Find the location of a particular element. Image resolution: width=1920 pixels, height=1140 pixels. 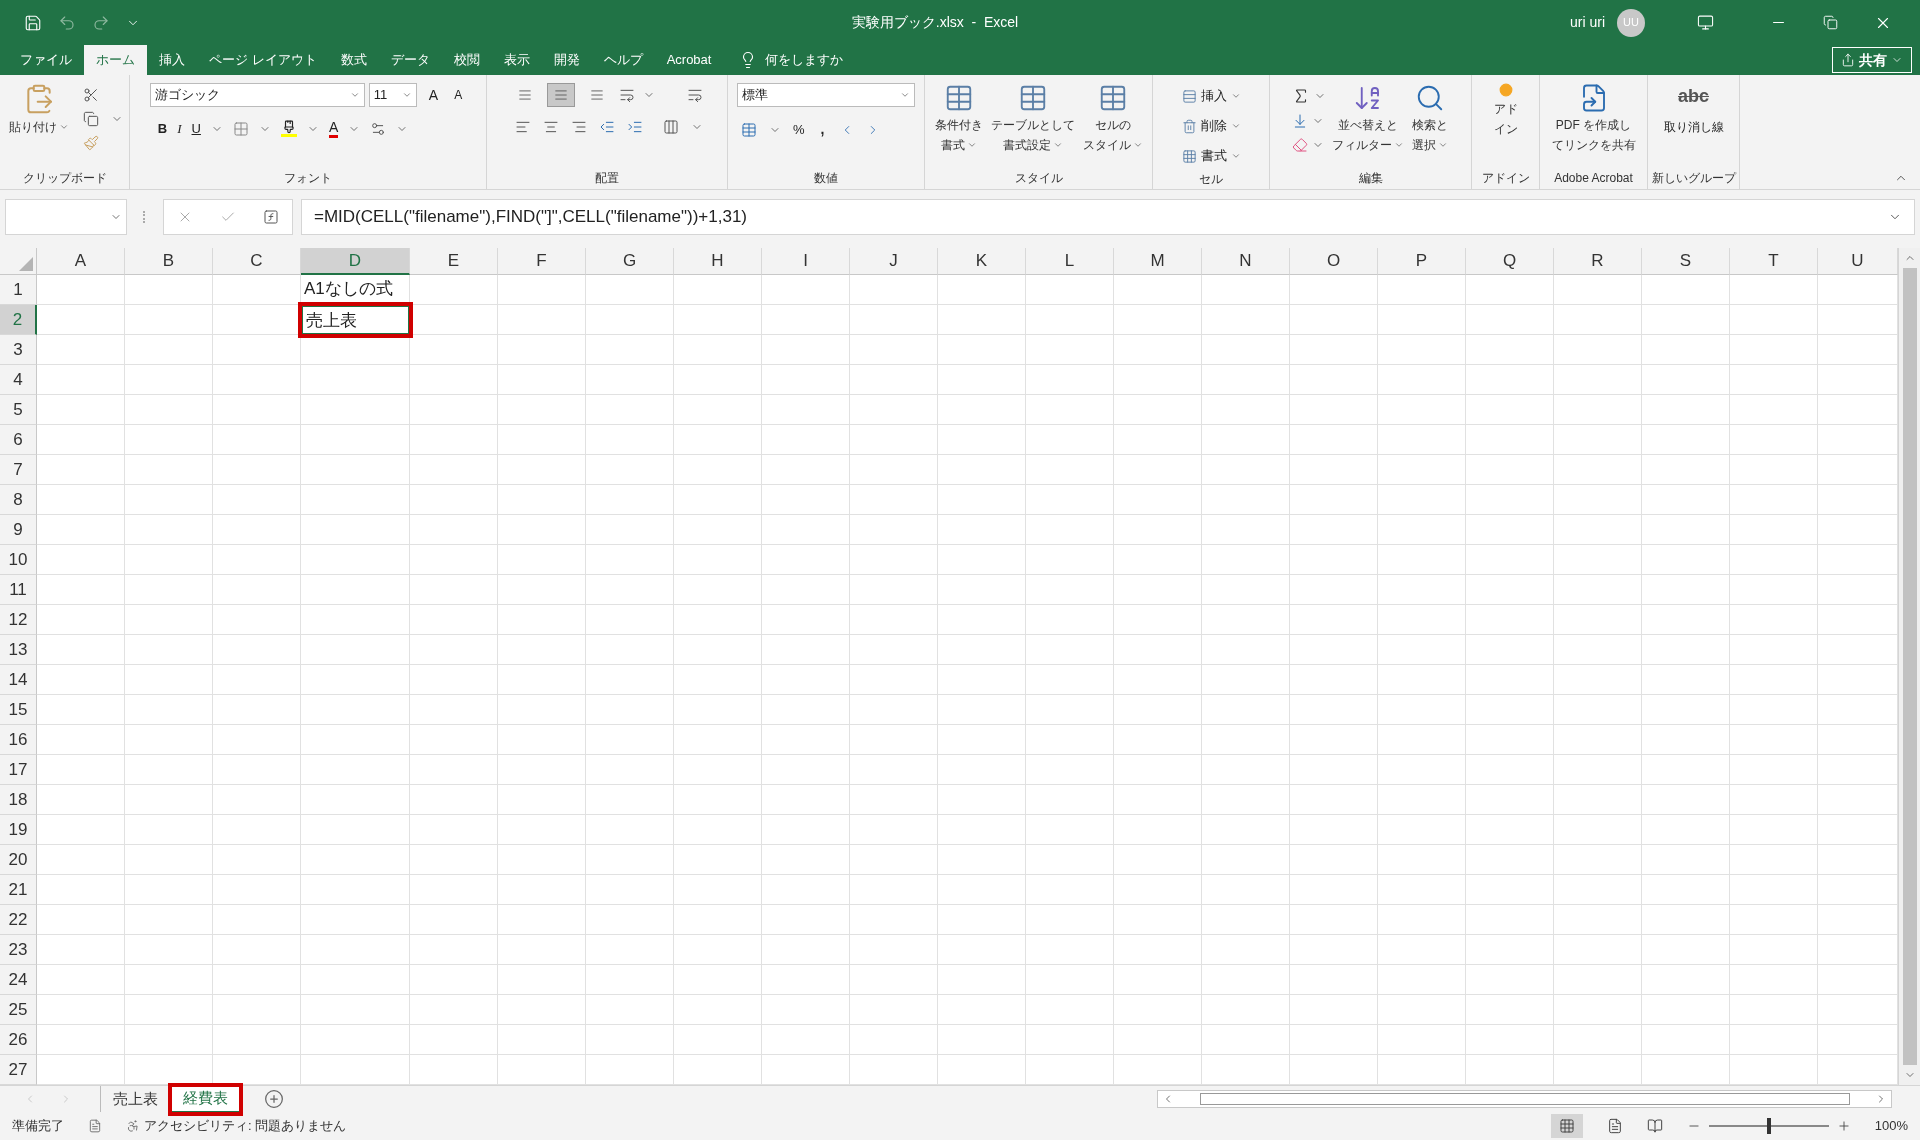

row-header: 27 is located at coordinates (18, 1070).